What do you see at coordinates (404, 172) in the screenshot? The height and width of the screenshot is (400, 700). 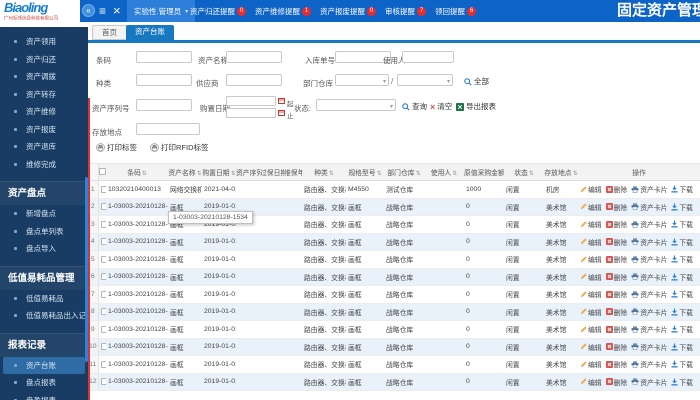 I see `column-header: 部门仓库⇅` at bounding box center [404, 172].